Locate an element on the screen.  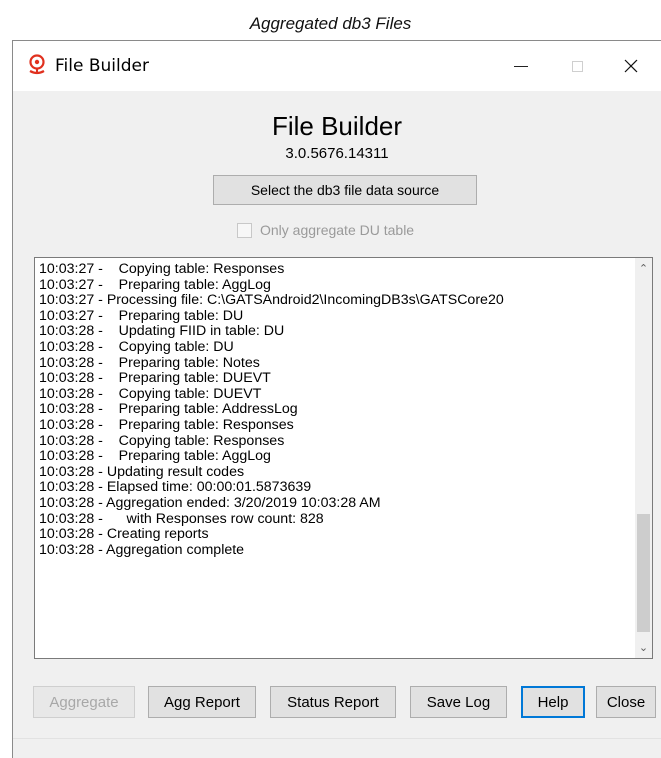
maximize-button is located at coordinates (577, 66).